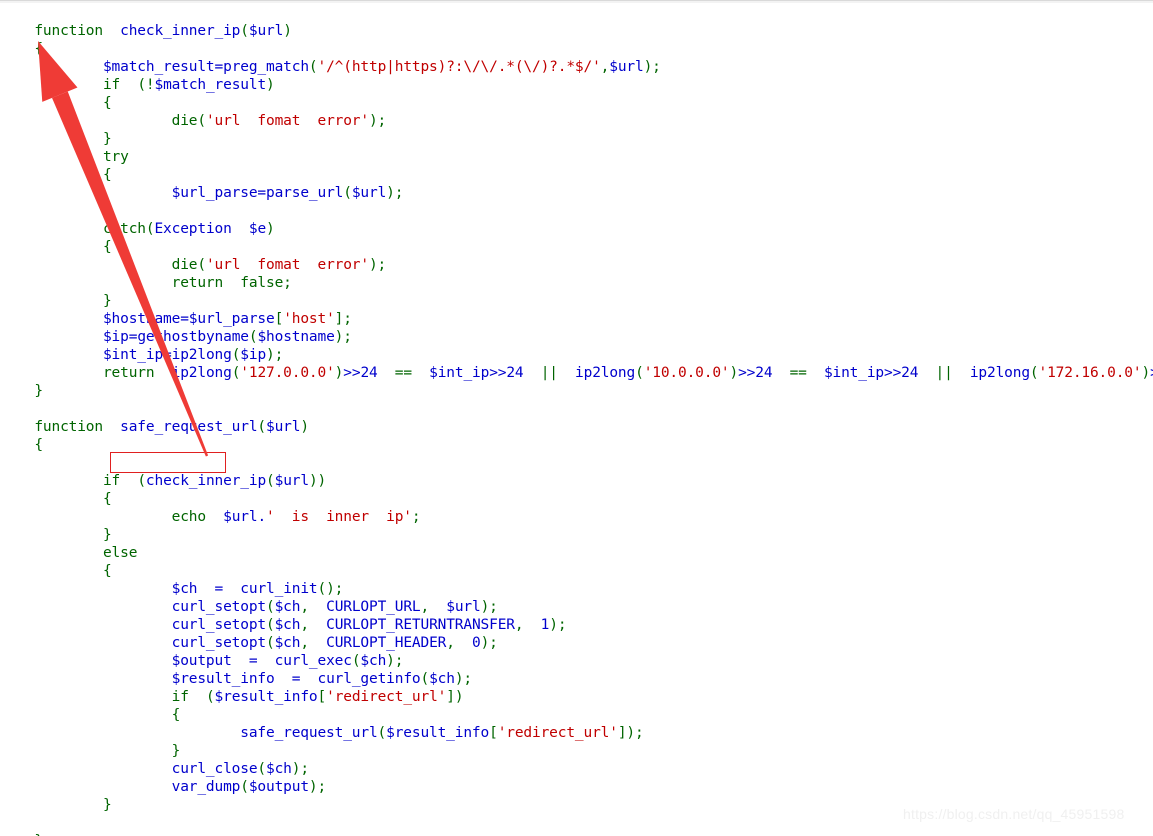 The image size is (1153, 836). Describe the element at coordinates (240, 769) in the screenshot. I see `code-line: curl_close($ch);` at that location.